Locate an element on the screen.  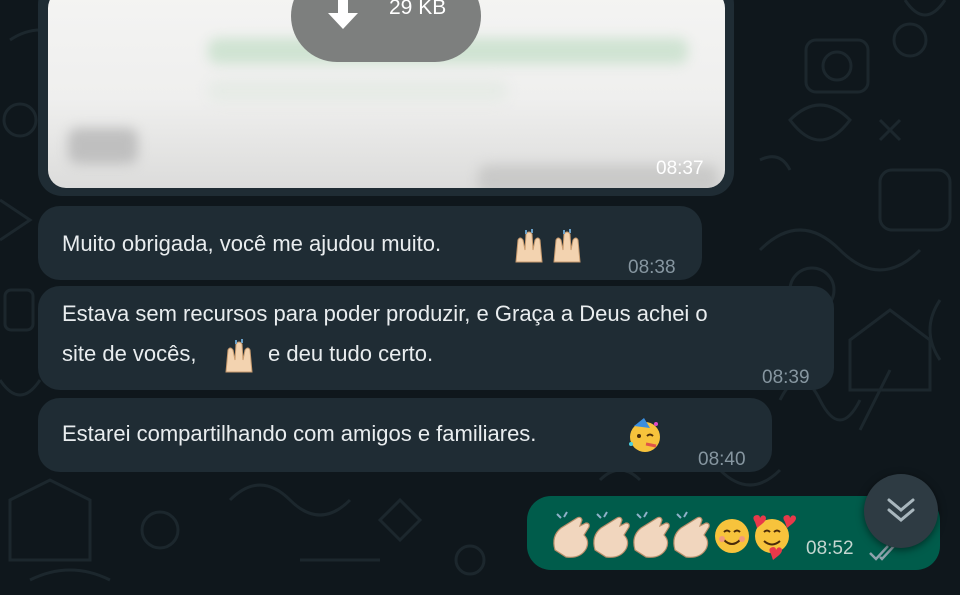
message-text-line2-end: e deu tudo certo. is located at coordinates (351, 353).